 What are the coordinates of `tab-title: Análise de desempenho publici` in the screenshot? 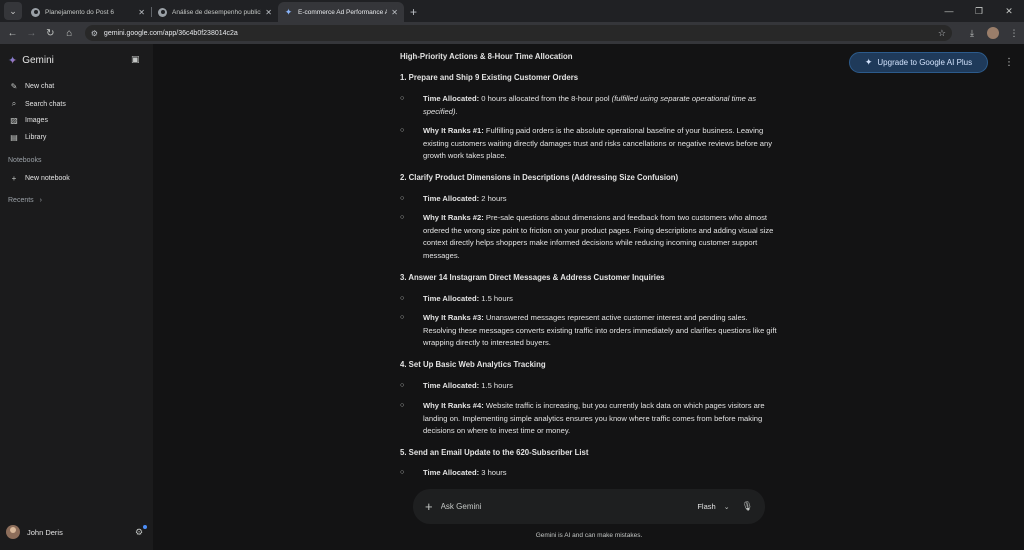 It's located at (217, 12).